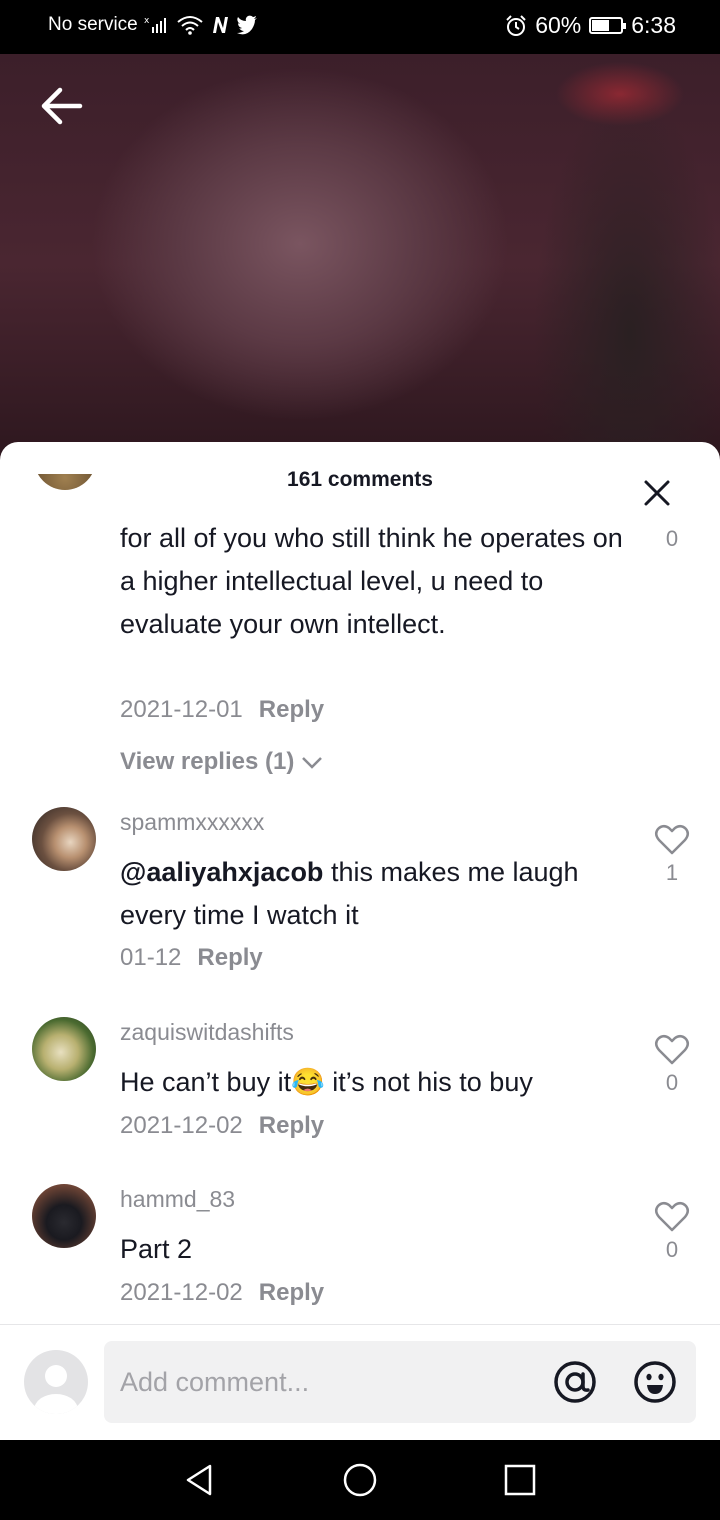 The image size is (720, 1520). I want to click on clock: 6:38, so click(653, 25).